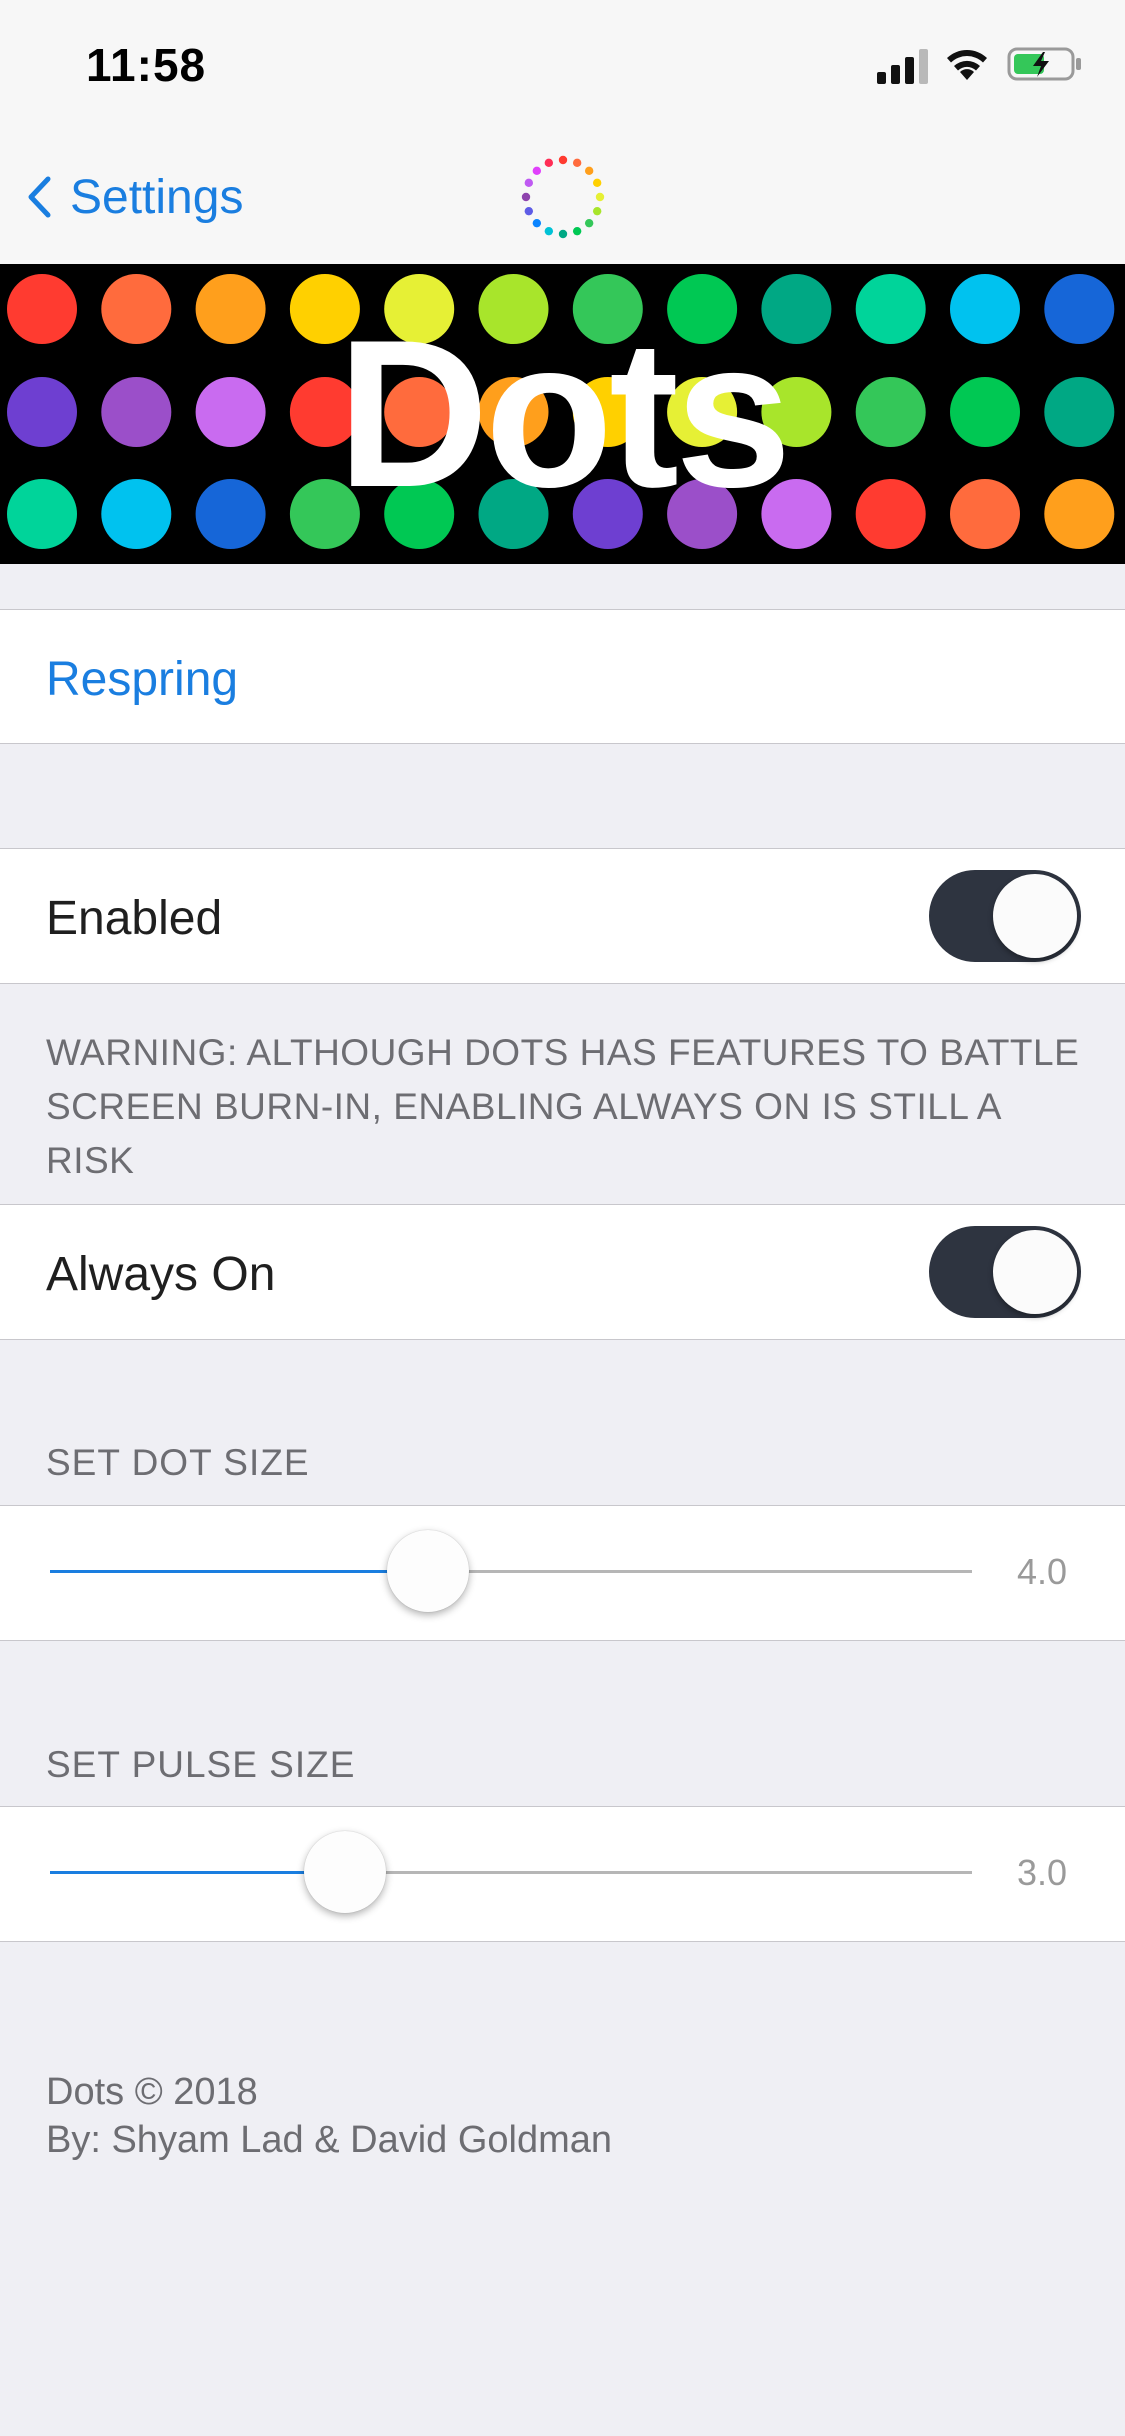 The width and height of the screenshot is (1125, 2436). I want to click on status-time: 11:58, so click(146, 65).